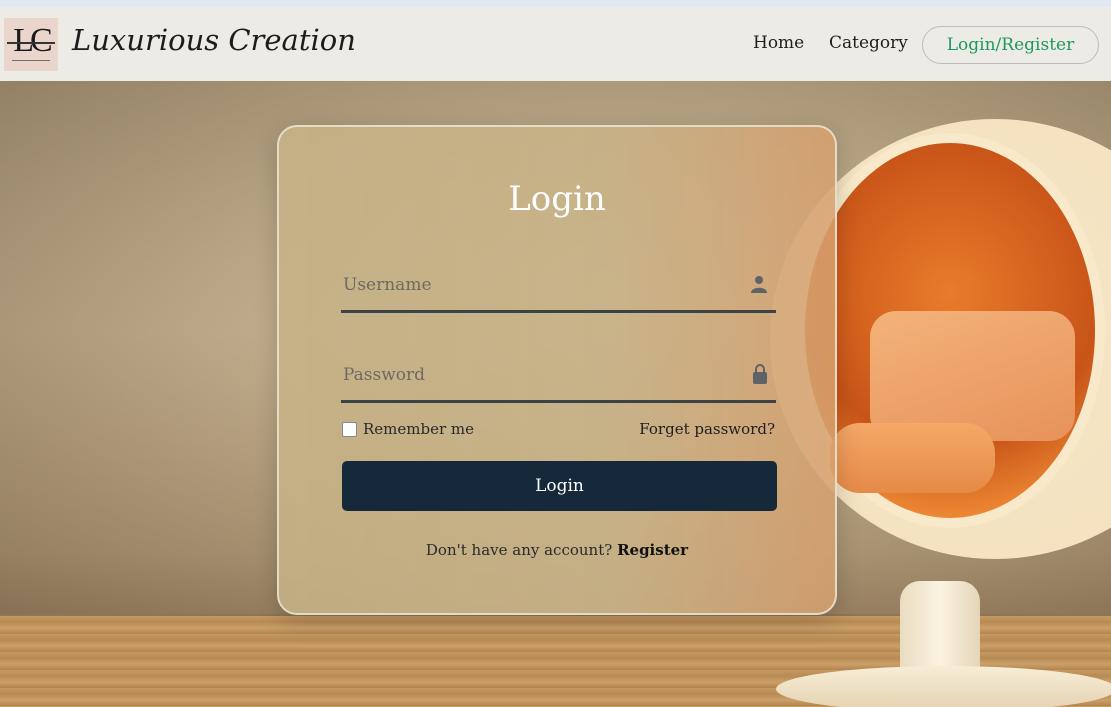  I want to click on password-input, so click(538, 374).